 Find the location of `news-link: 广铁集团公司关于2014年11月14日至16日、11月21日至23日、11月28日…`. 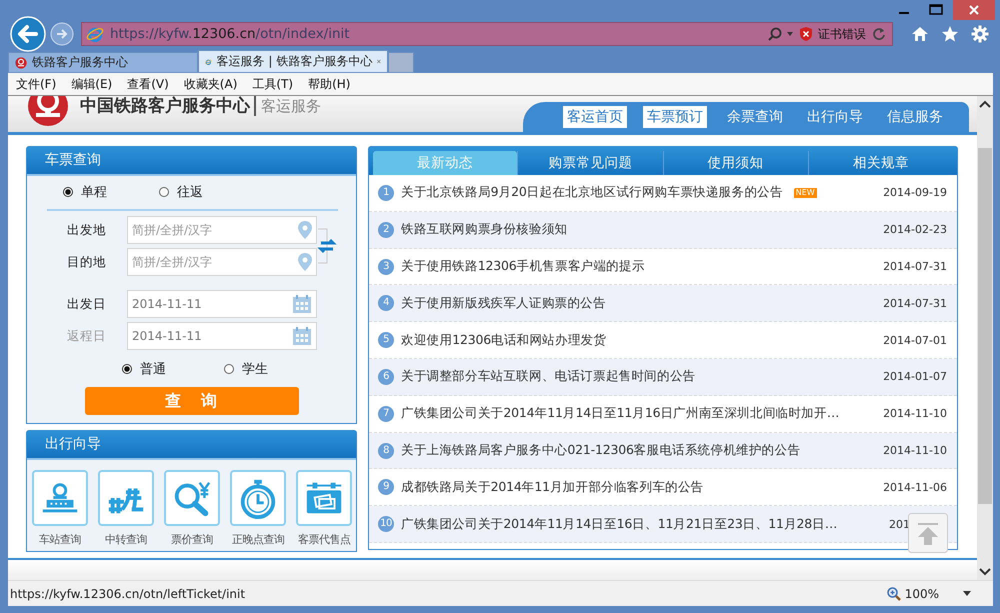

news-link: 广铁集团公司关于2014年11月14日至16日、11月21日至23日、11月28日… is located at coordinates (619, 524).